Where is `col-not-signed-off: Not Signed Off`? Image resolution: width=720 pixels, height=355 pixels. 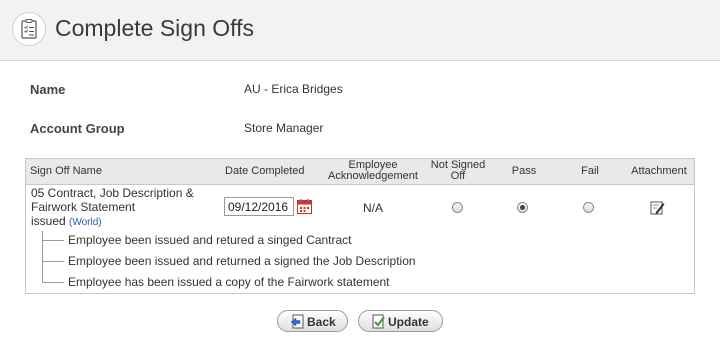 col-not-signed-off: Not Signed Off is located at coordinates (458, 171).